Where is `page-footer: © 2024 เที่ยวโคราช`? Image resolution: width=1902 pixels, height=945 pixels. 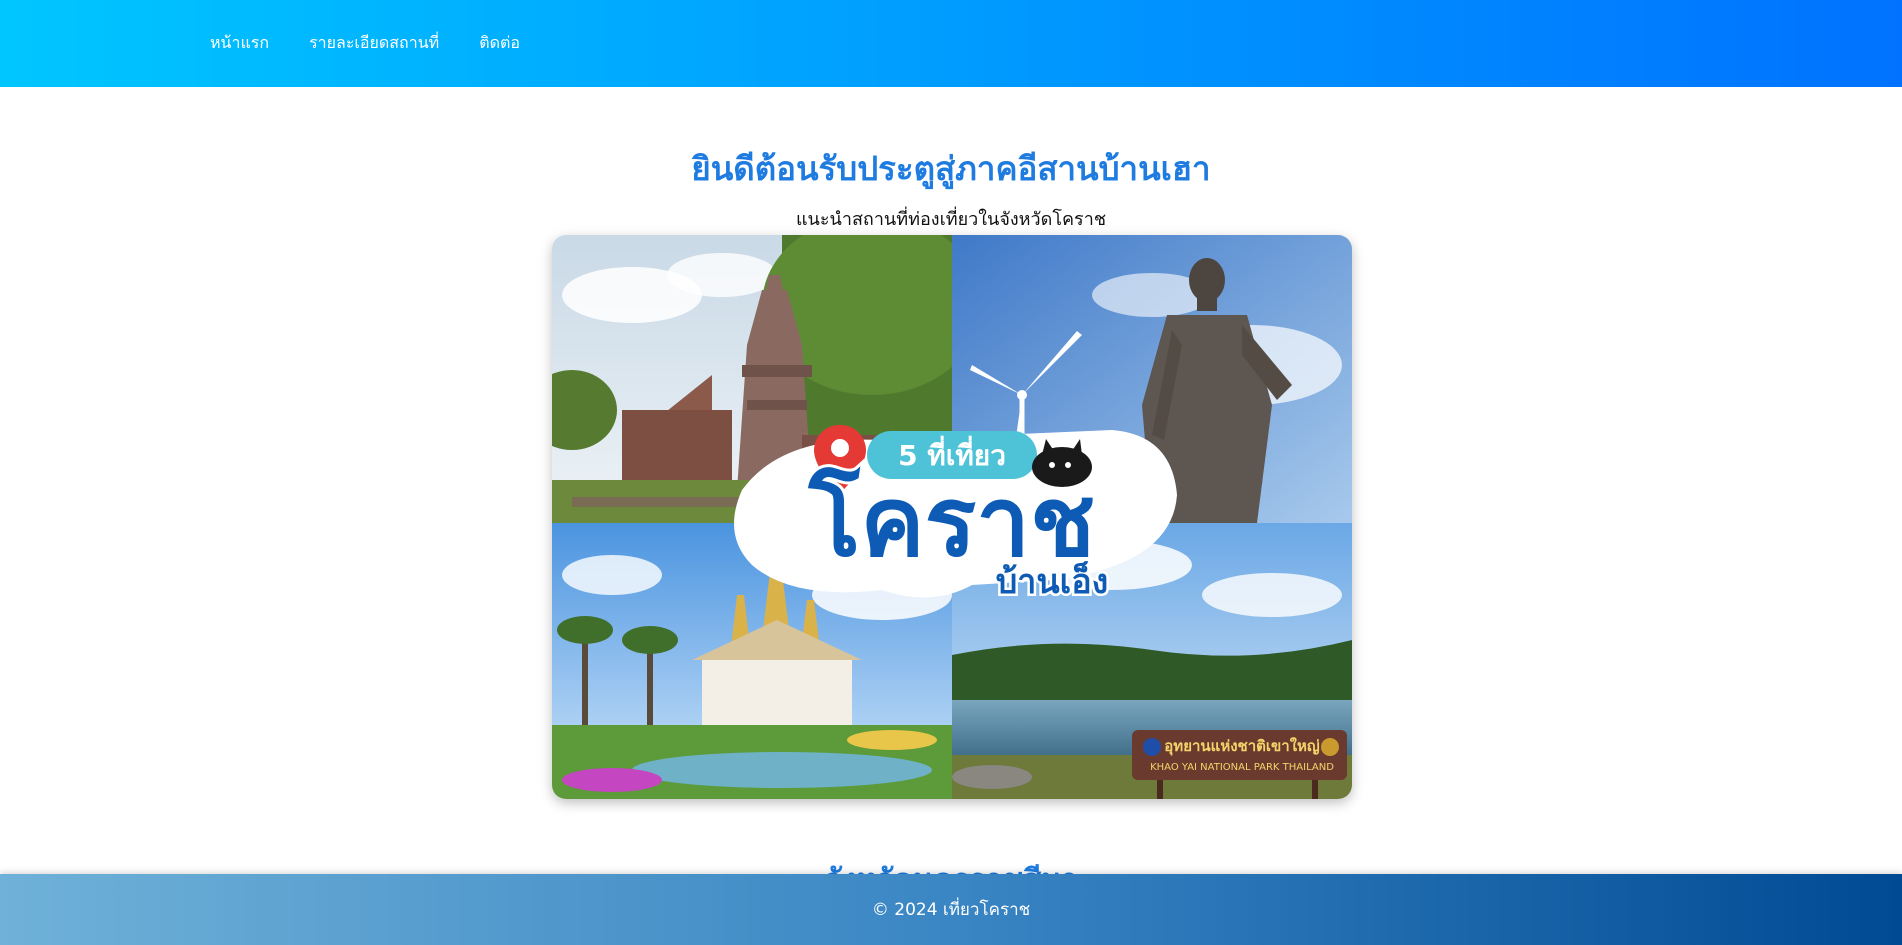
page-footer: © 2024 เที่ยวโคราช is located at coordinates (951, 909).